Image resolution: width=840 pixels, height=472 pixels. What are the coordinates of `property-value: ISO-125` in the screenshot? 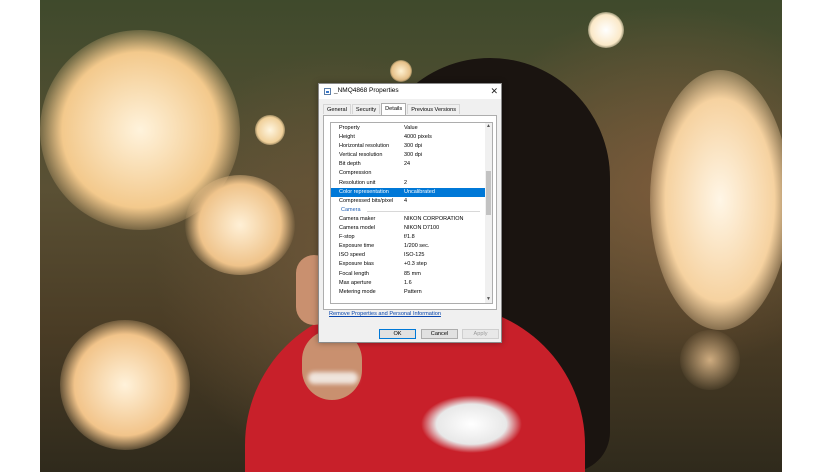 It's located at (414, 255).